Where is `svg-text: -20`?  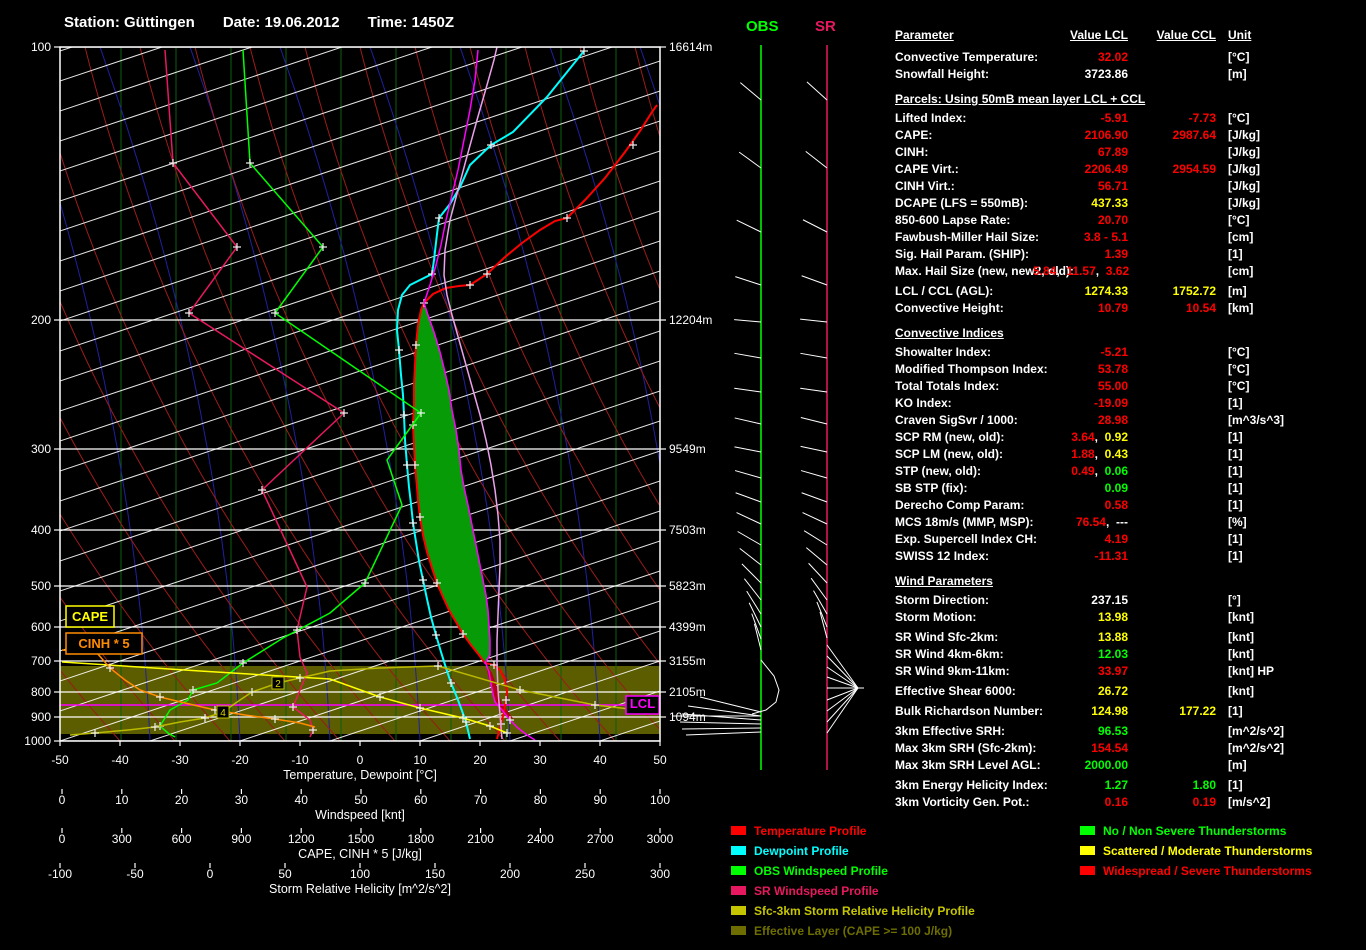 svg-text: -20 is located at coordinates (240, 760).